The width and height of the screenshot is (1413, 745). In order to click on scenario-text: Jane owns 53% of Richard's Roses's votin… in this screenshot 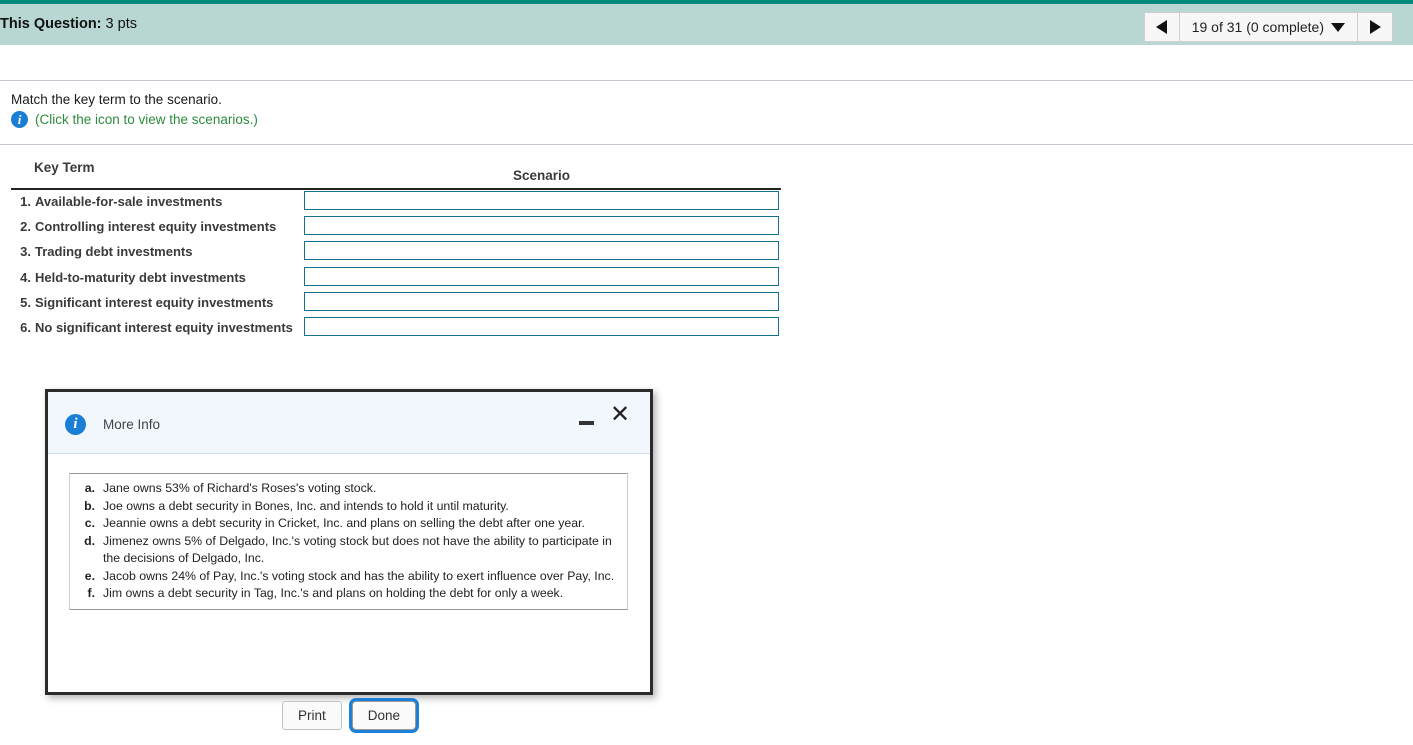, I will do `click(240, 488)`.